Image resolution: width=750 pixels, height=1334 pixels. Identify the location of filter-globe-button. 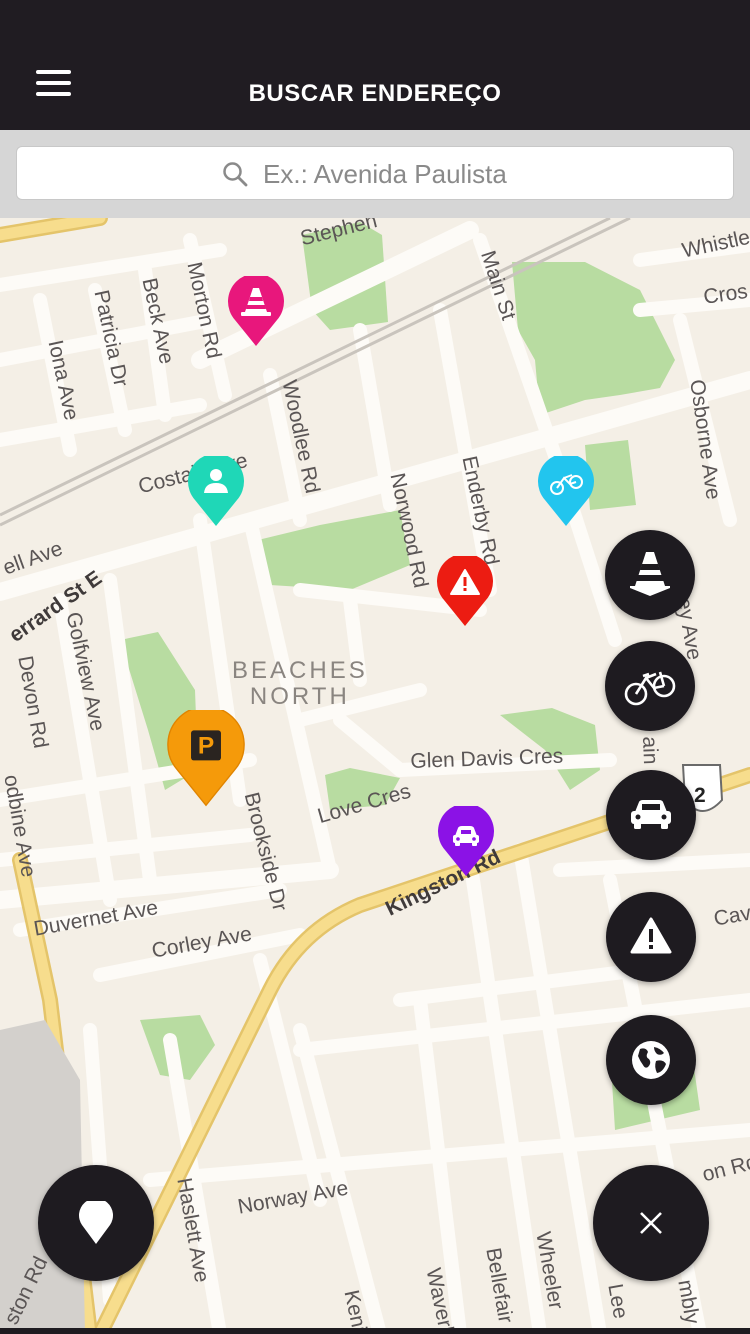
(651, 1060).